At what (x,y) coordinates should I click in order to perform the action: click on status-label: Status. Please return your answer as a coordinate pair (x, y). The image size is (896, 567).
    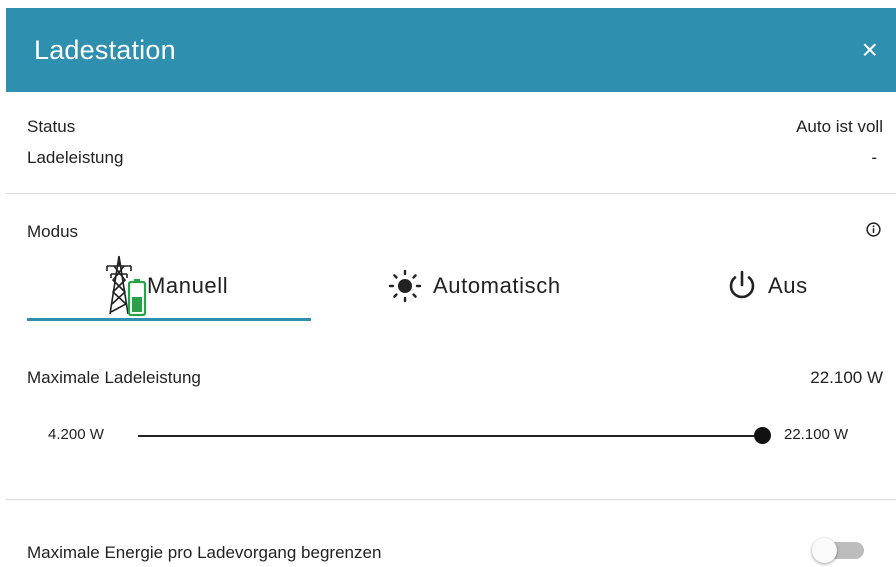
    Looking at the image, I should click on (51, 126).